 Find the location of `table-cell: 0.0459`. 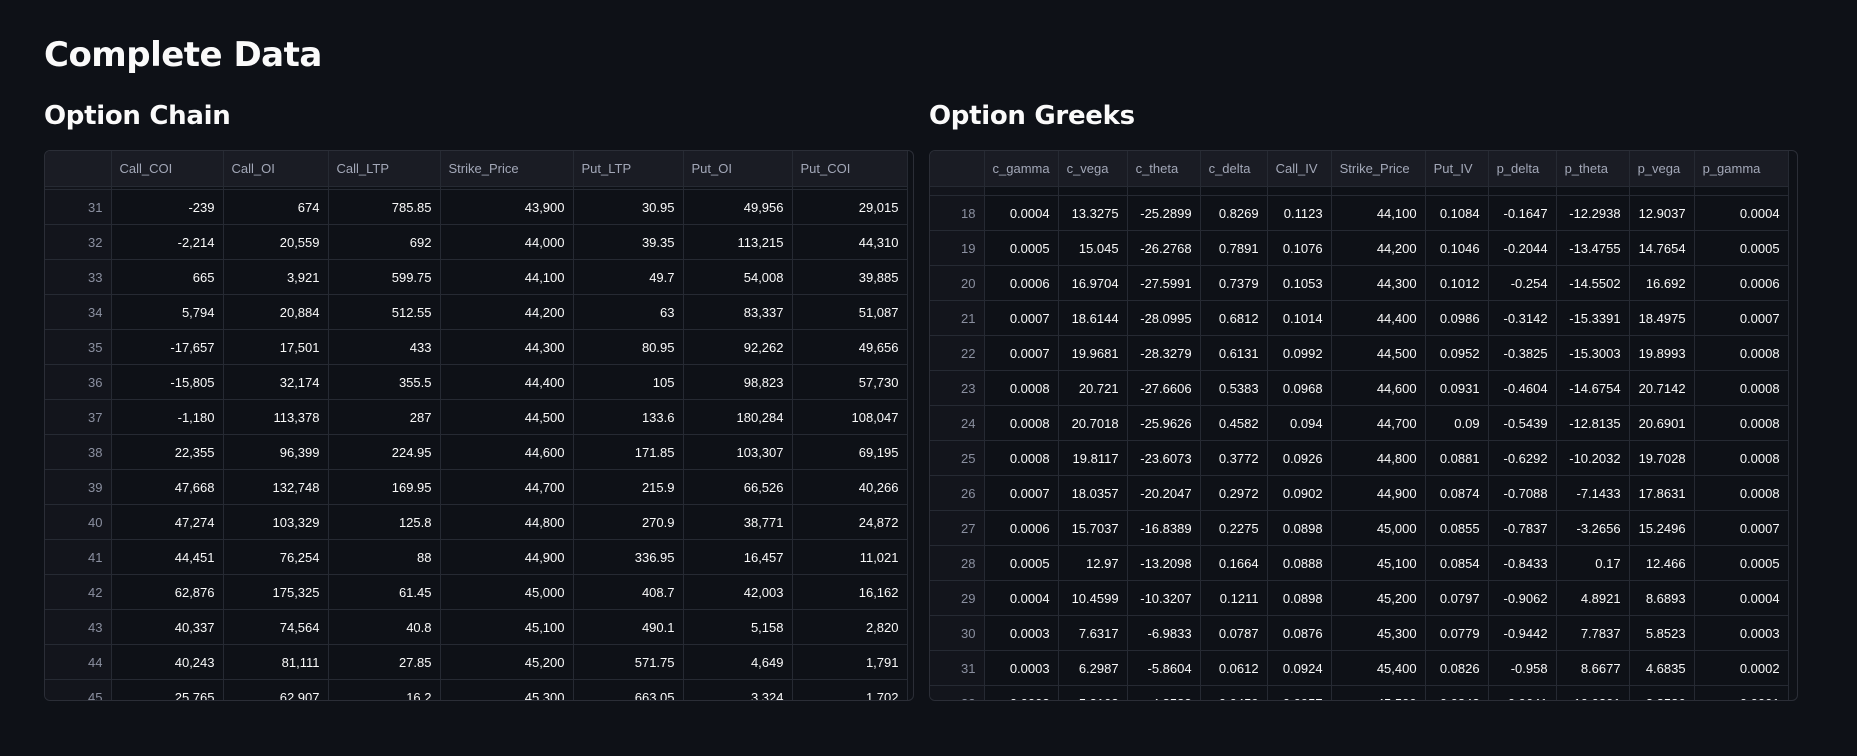

table-cell: 0.0459 is located at coordinates (1234, 692).